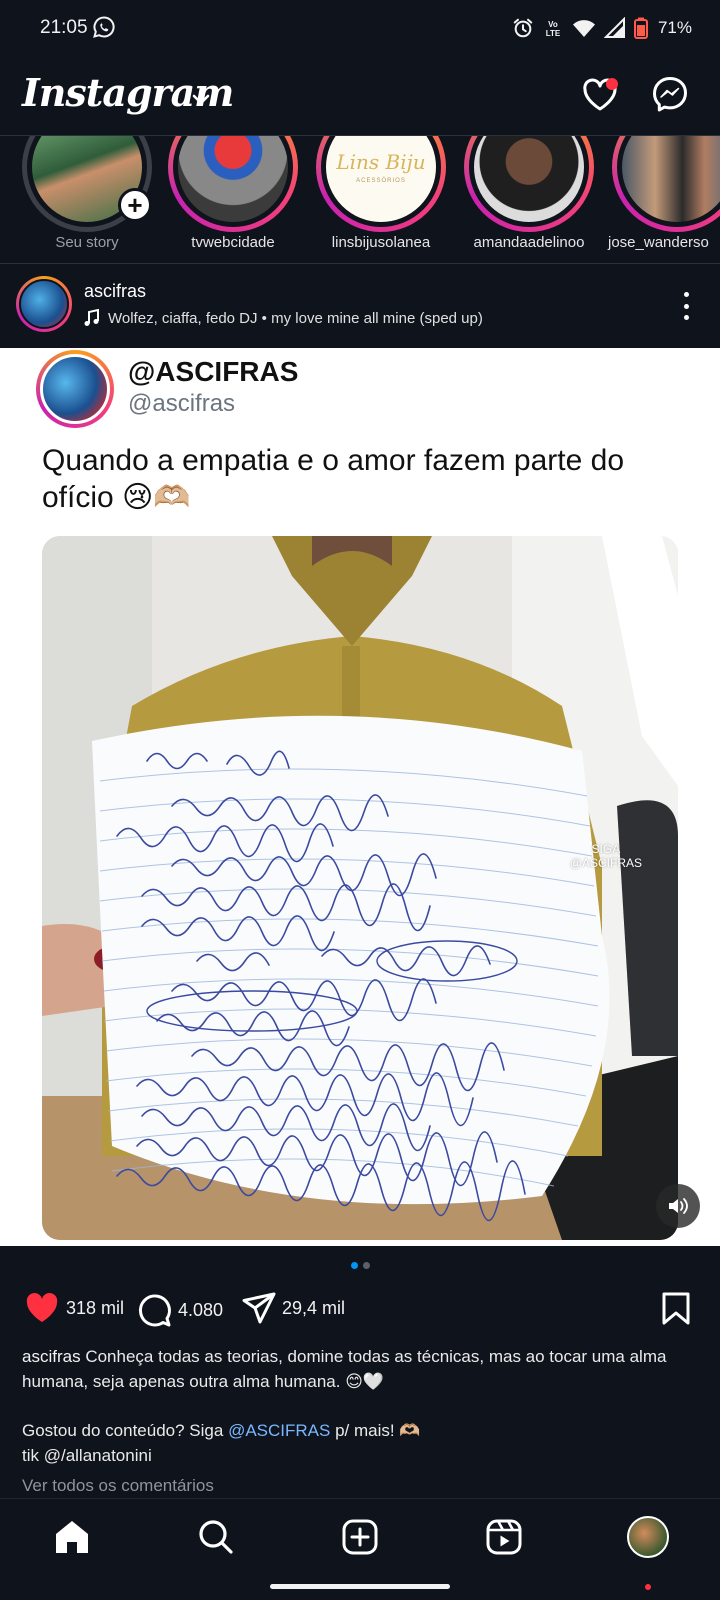  I want to click on caption-username: ascifras, so click(51, 1356).